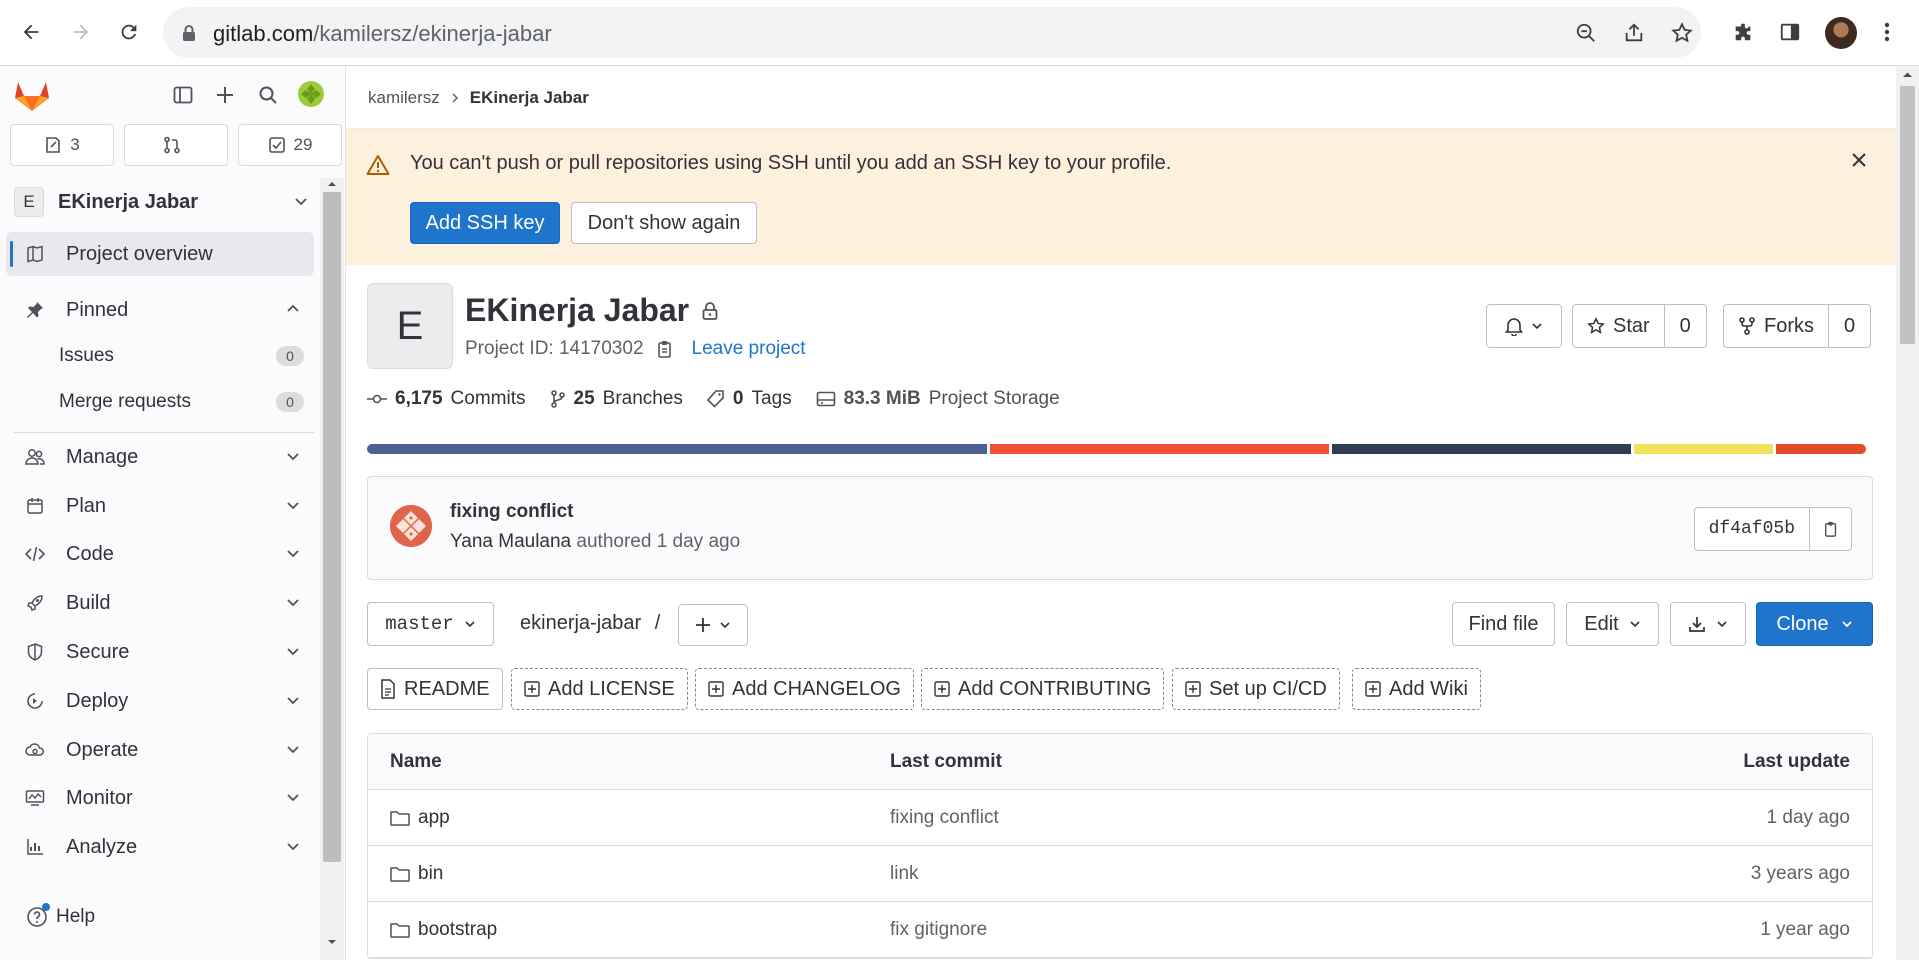 The height and width of the screenshot is (960, 1919). Describe the element at coordinates (160, 254) in the screenshot. I see `sidebar-item-project-overview: Project overview` at that location.